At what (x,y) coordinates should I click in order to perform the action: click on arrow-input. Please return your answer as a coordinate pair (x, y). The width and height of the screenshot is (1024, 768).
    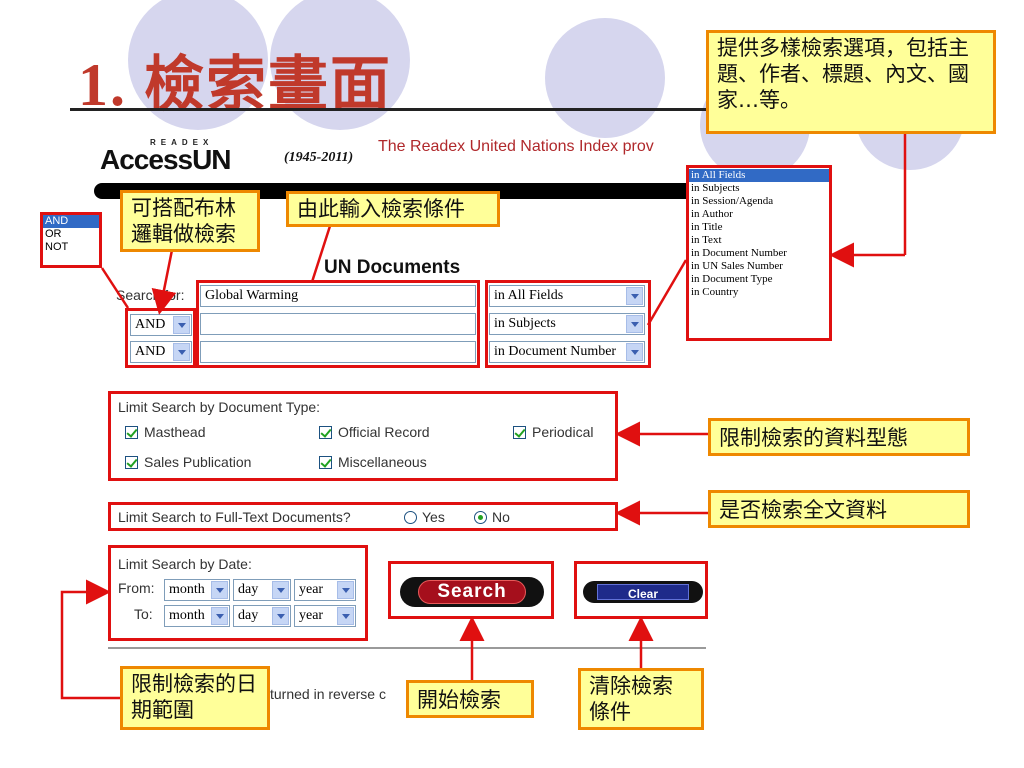
    Looking at the image, I should click on (321, 254).